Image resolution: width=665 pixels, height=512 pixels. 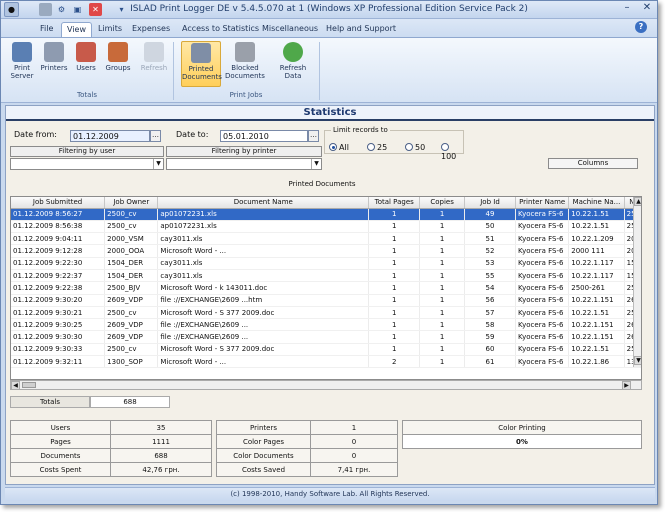 I want to click on blocked-documents-button: Blocked Documents, so click(x=245, y=64).